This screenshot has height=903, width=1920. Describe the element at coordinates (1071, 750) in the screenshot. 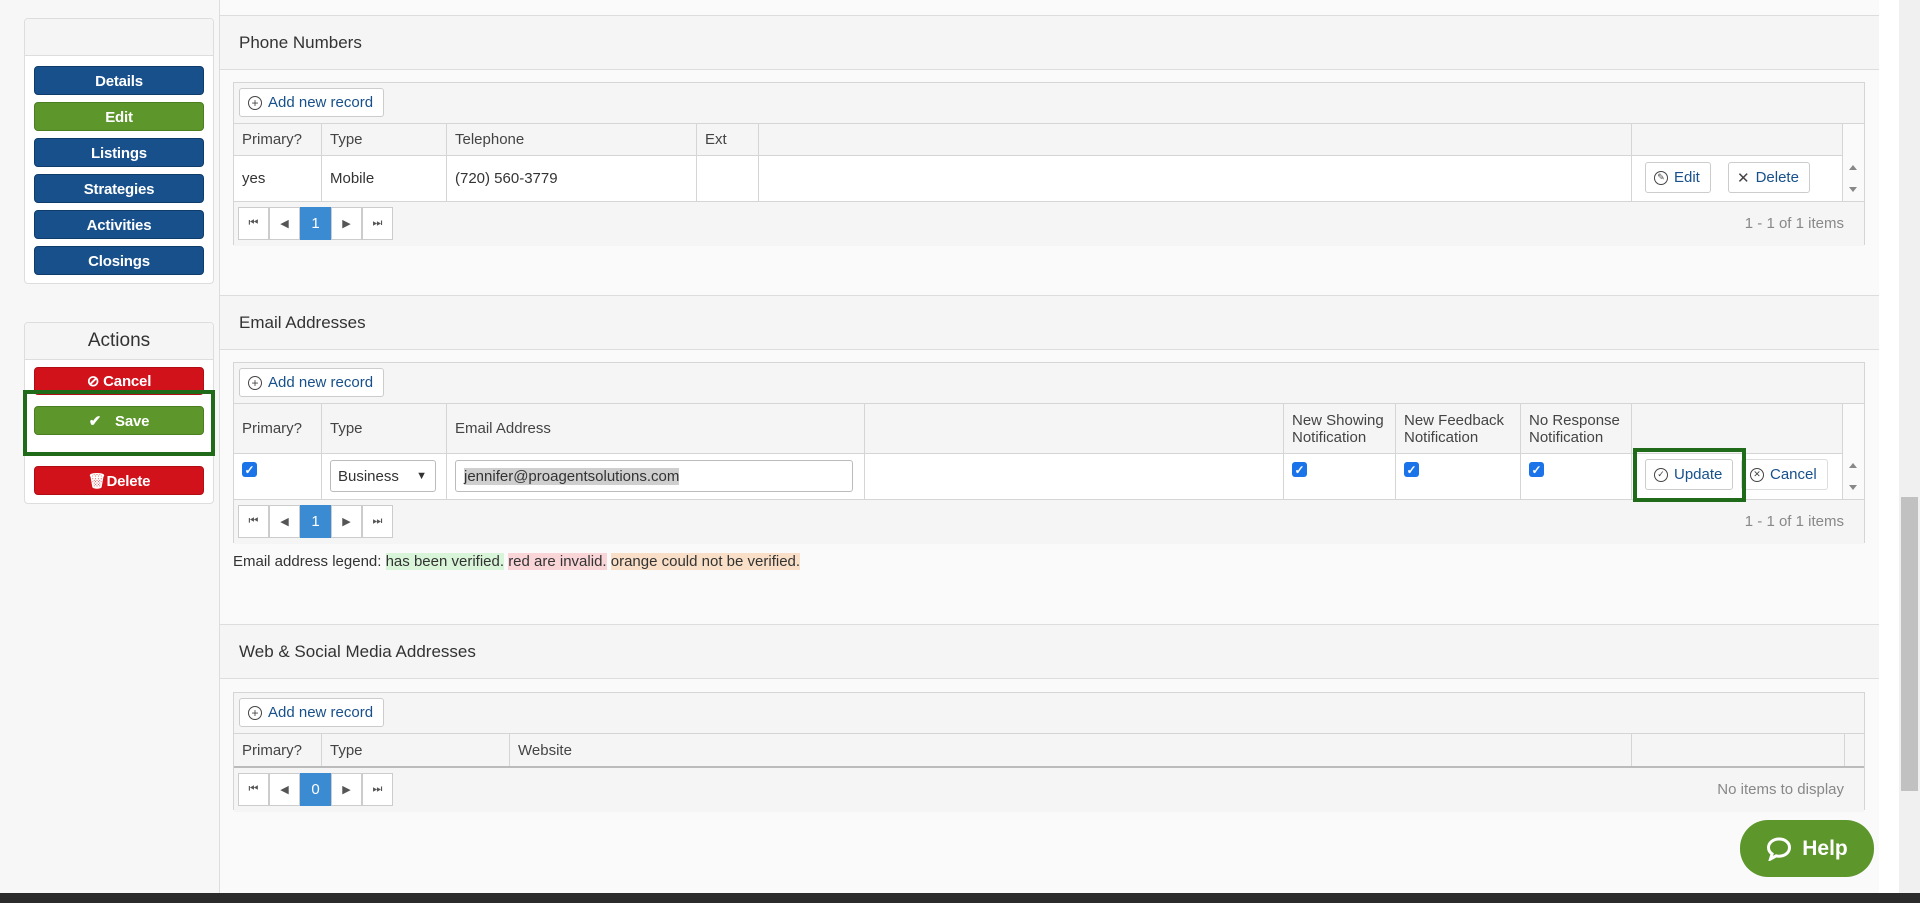

I see `col-website: Website` at that location.